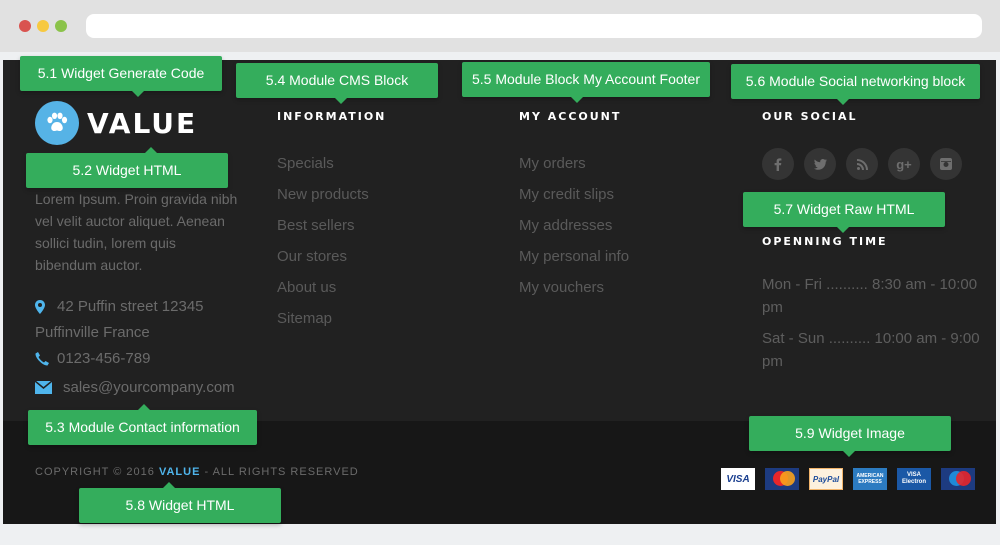 The image size is (1000, 545). What do you see at coordinates (142, 424) in the screenshot?
I see `callout-module-contact-information: 5.3 Module Contact information` at bounding box center [142, 424].